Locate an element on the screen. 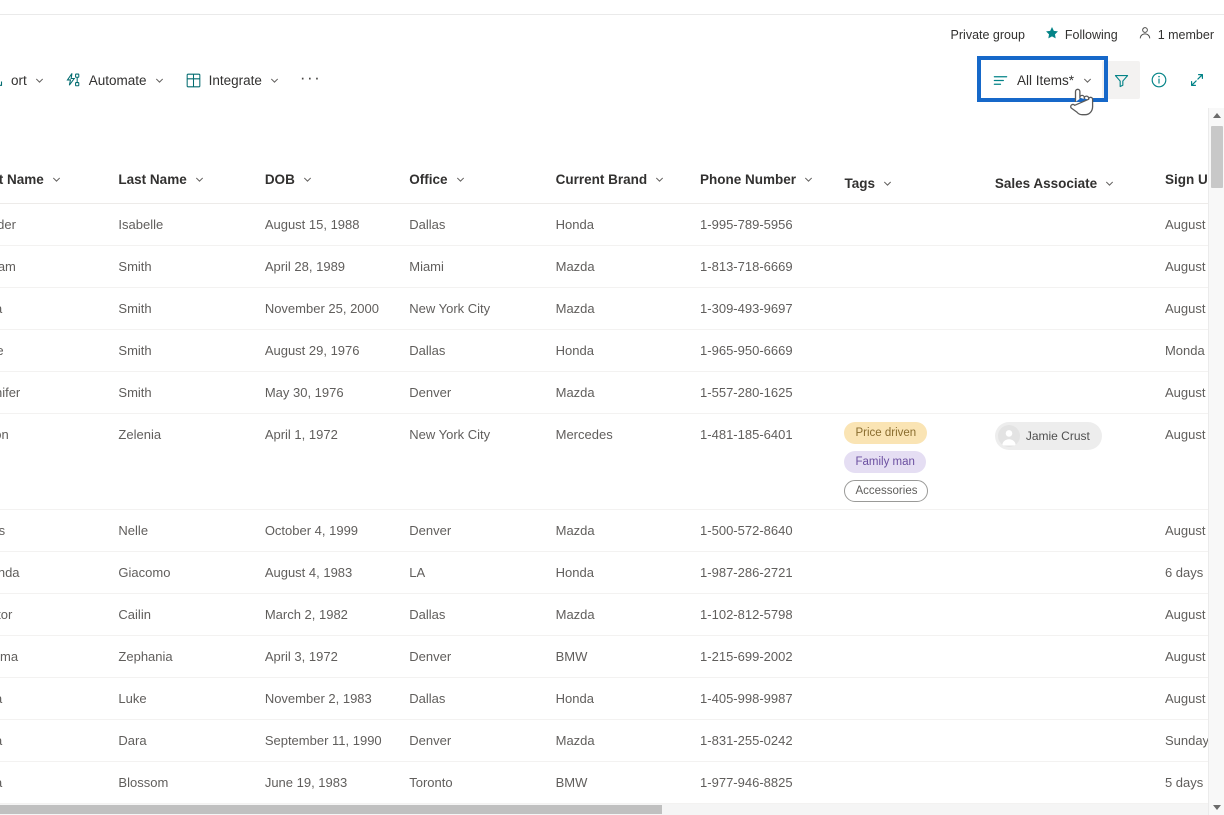 The height and width of the screenshot is (815, 1224). column-header-first-name: First Name is located at coordinates (58, 179).